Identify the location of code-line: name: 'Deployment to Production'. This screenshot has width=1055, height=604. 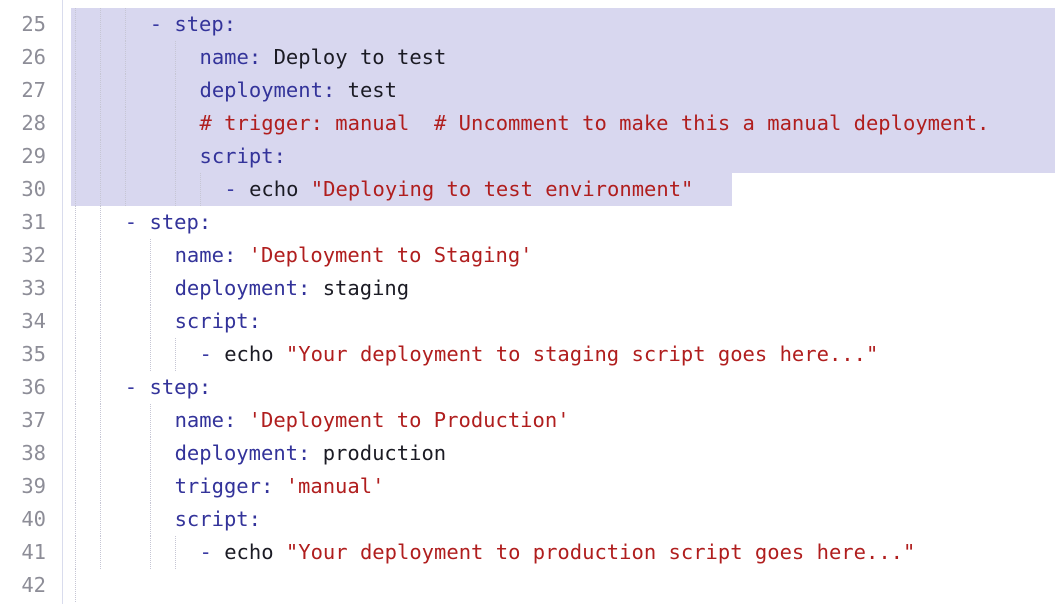
(372, 420).